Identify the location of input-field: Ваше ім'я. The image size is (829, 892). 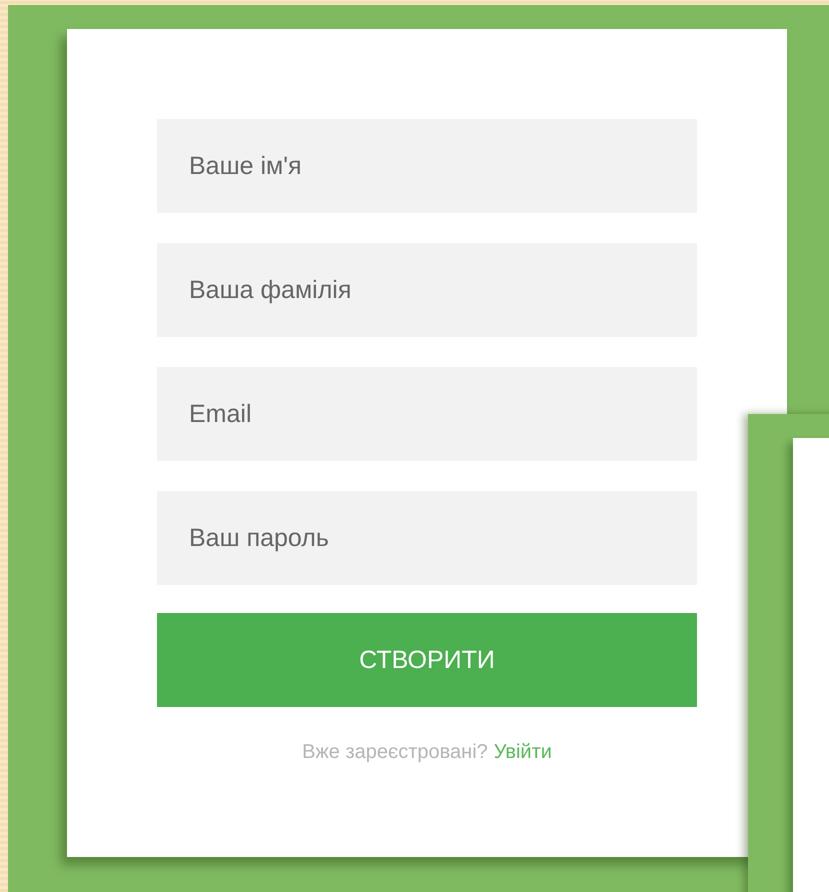
(427, 166).